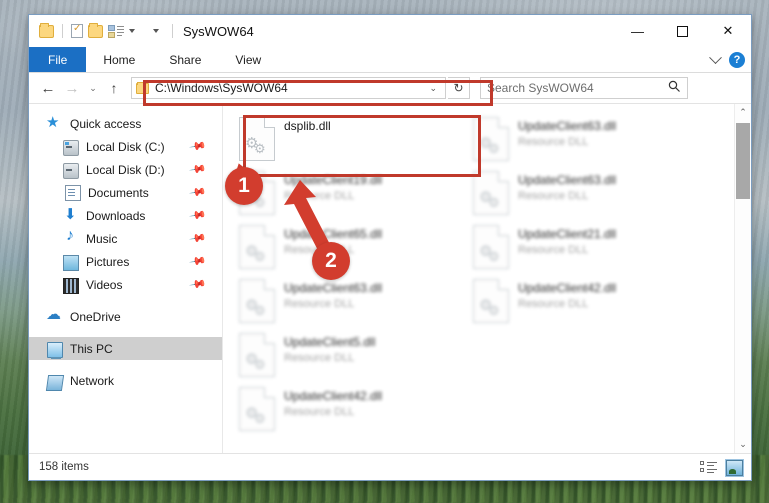 This screenshot has height=503, width=769. What do you see at coordinates (244, 186) in the screenshot?
I see `annotation-badge-1: 1` at bounding box center [244, 186].